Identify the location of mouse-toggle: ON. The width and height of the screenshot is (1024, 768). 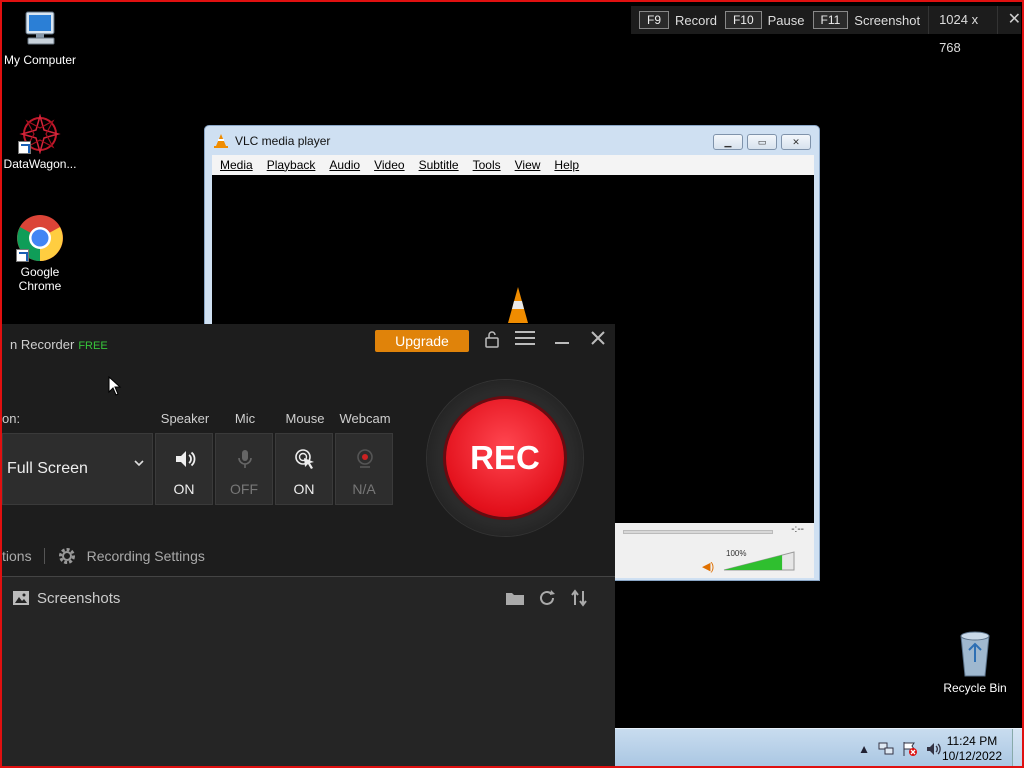
(304, 469).